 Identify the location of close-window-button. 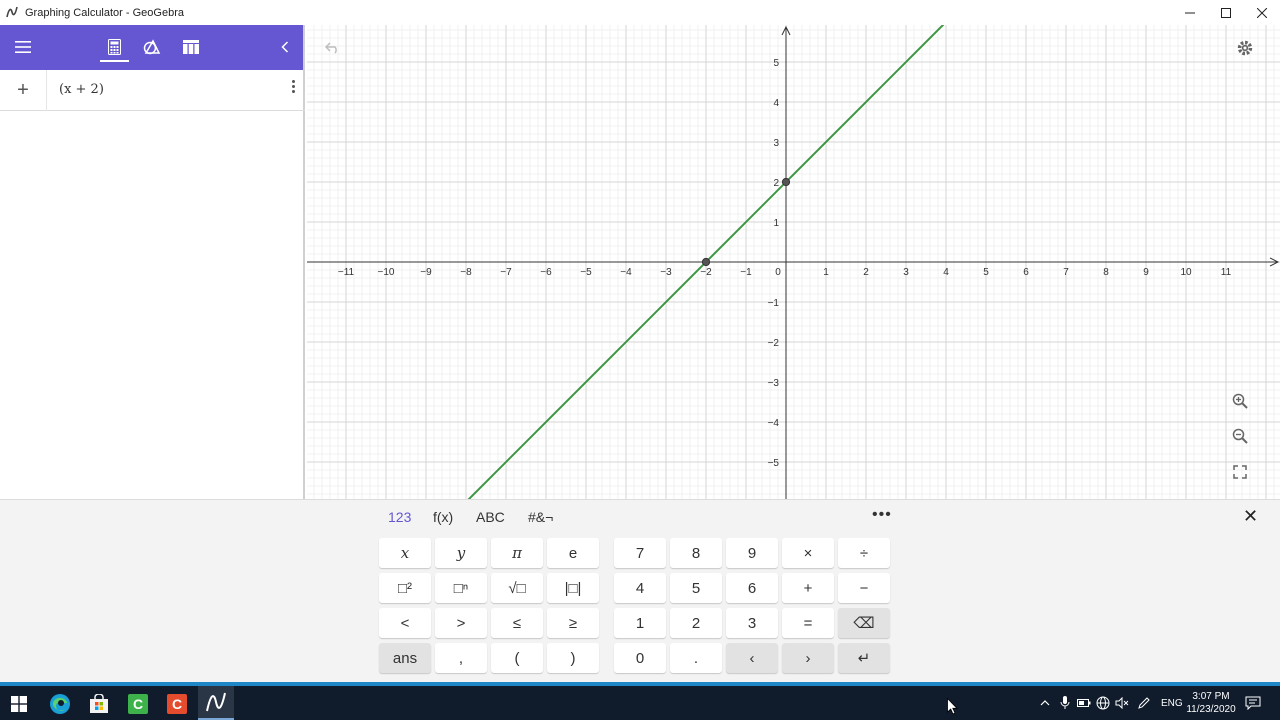
(1262, 12).